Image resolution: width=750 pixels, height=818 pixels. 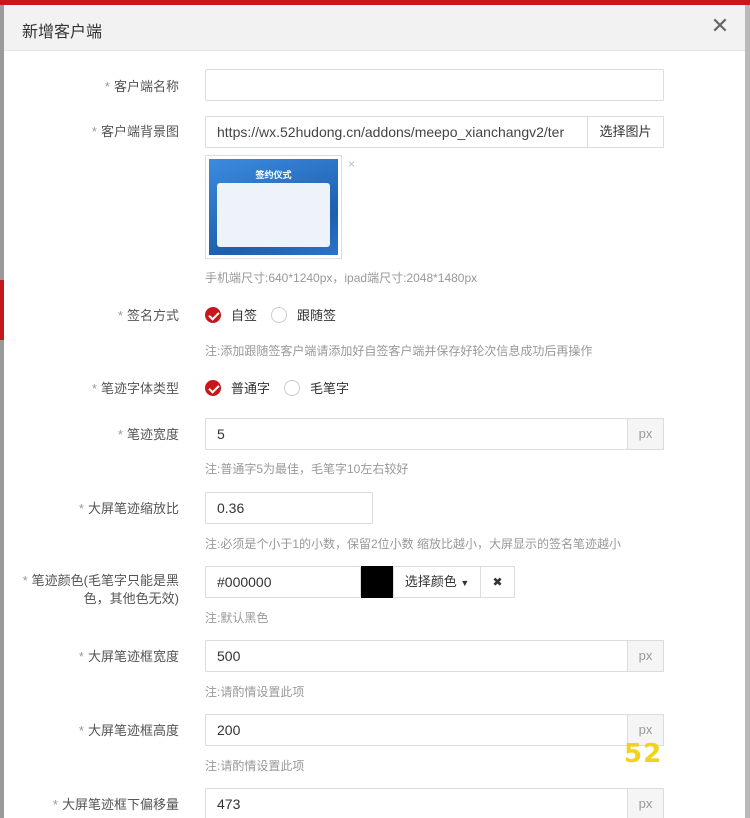 What do you see at coordinates (62, 32) in the screenshot?
I see `modal-title: 新增客户端` at bounding box center [62, 32].